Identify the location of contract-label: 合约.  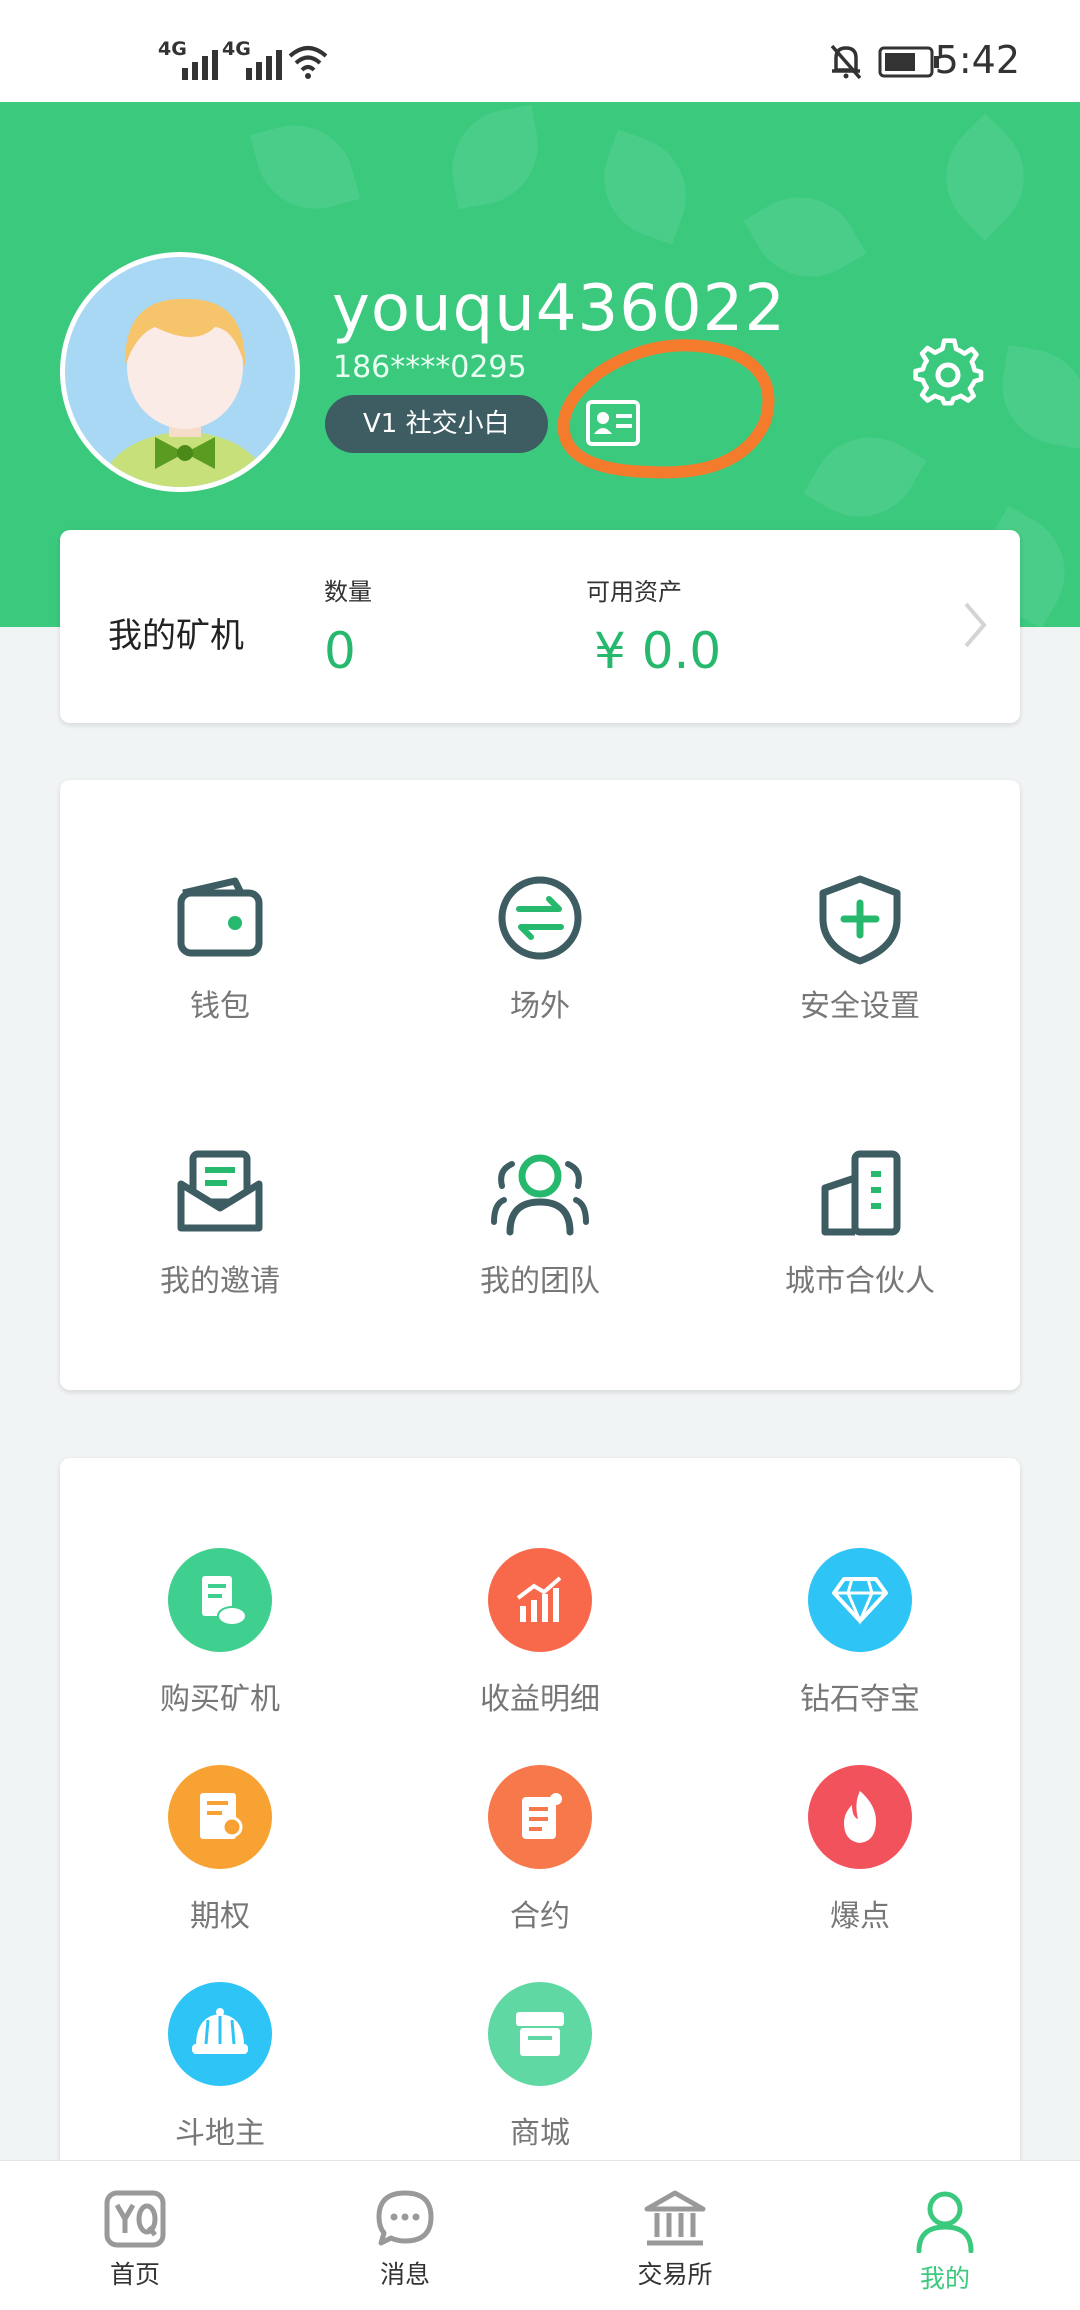
(540, 1916).